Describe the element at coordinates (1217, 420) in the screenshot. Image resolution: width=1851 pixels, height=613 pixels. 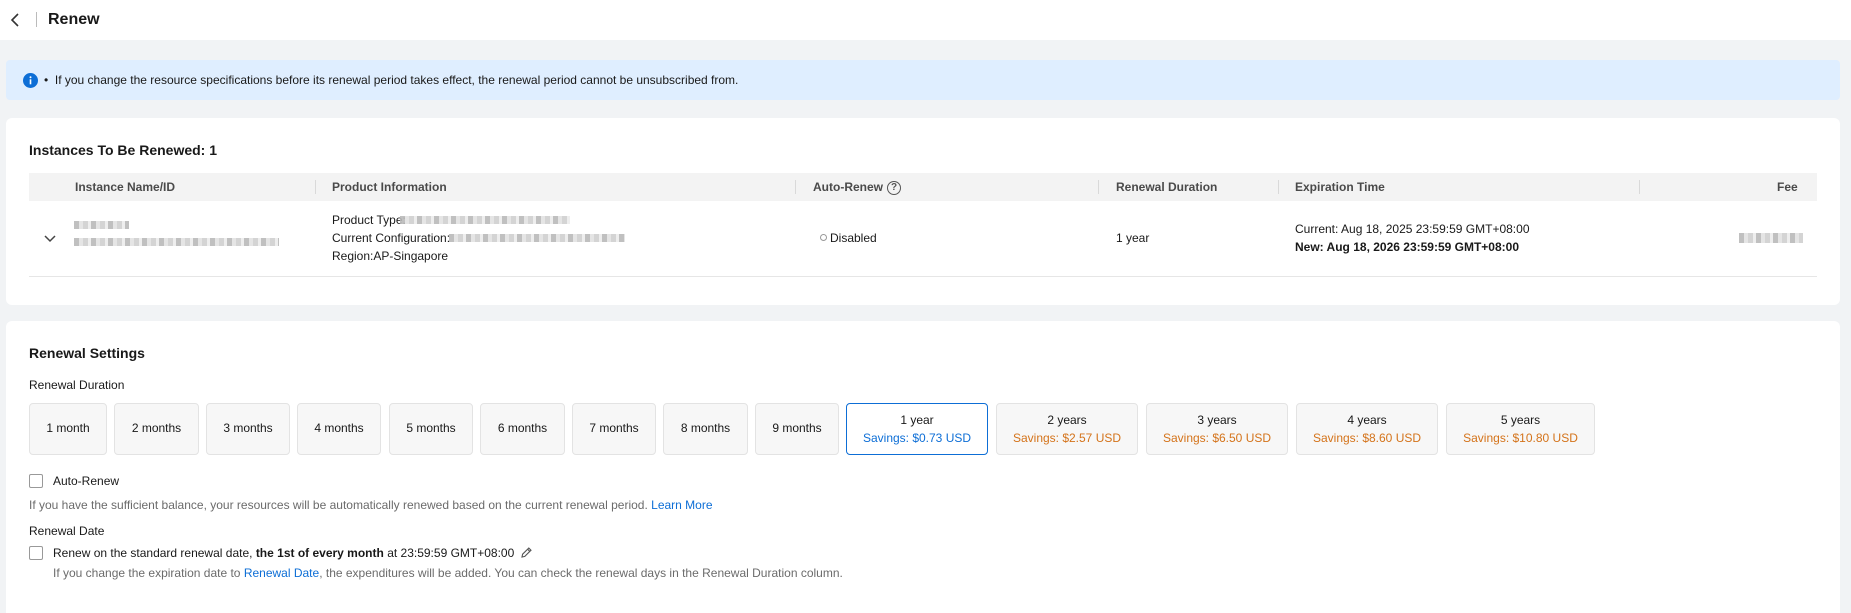
I see `duration-option-label: 3 years` at that location.